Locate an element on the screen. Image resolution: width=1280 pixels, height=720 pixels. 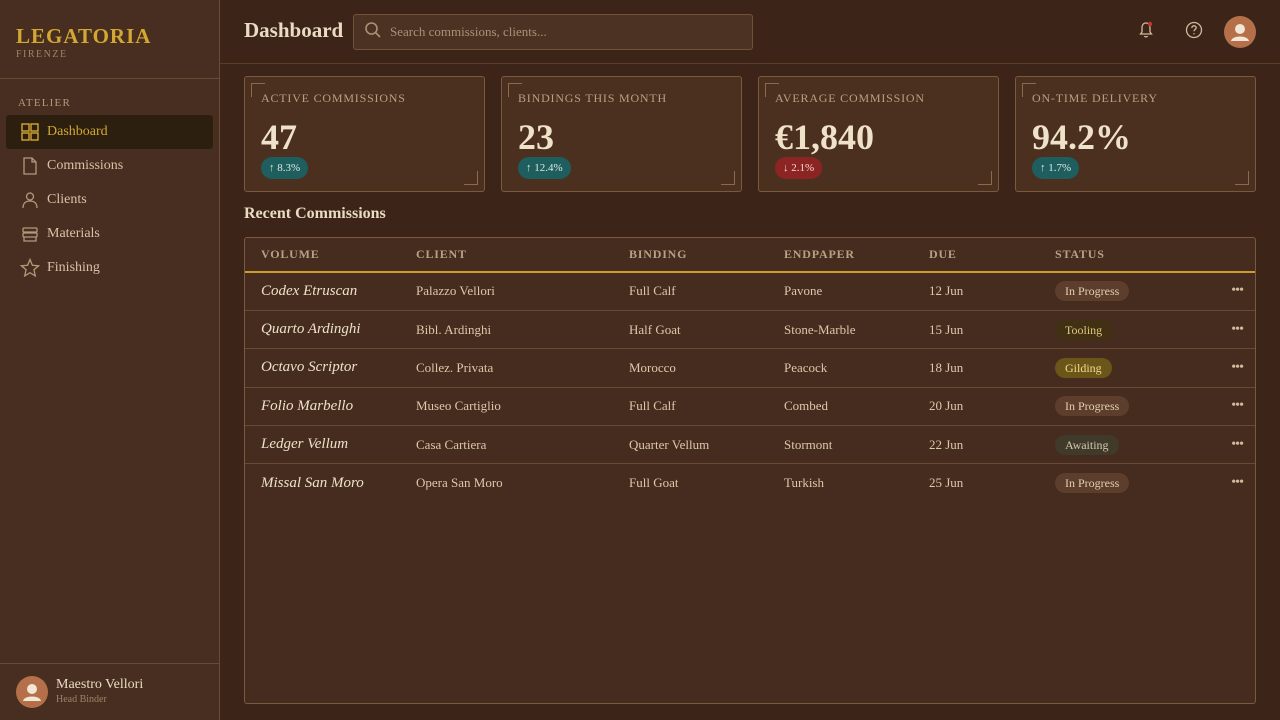
kpi-delta-badge: ↑ 8.3% is located at coordinates (285, 168).